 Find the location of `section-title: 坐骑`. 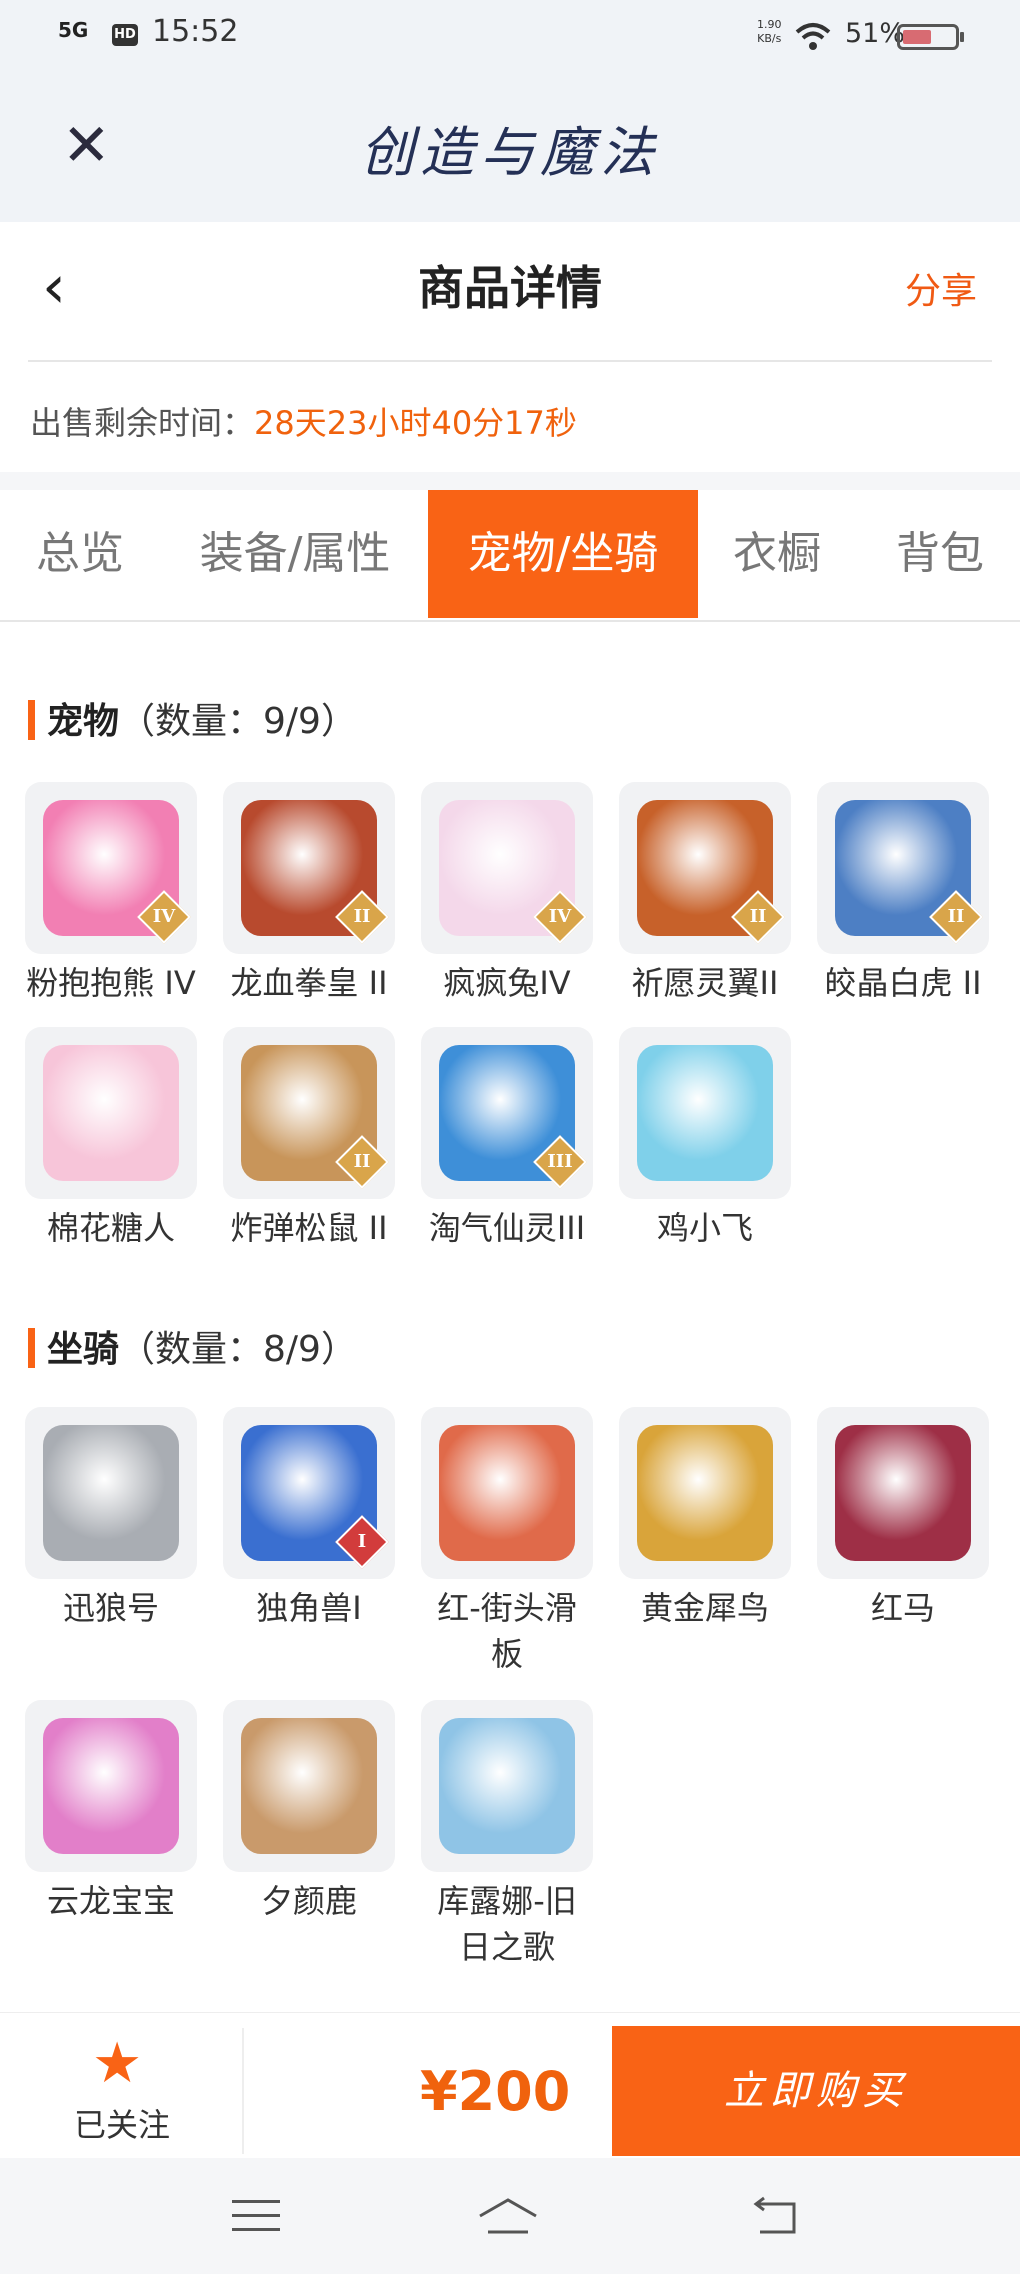

section-title: 坐骑 is located at coordinates (83, 1349).